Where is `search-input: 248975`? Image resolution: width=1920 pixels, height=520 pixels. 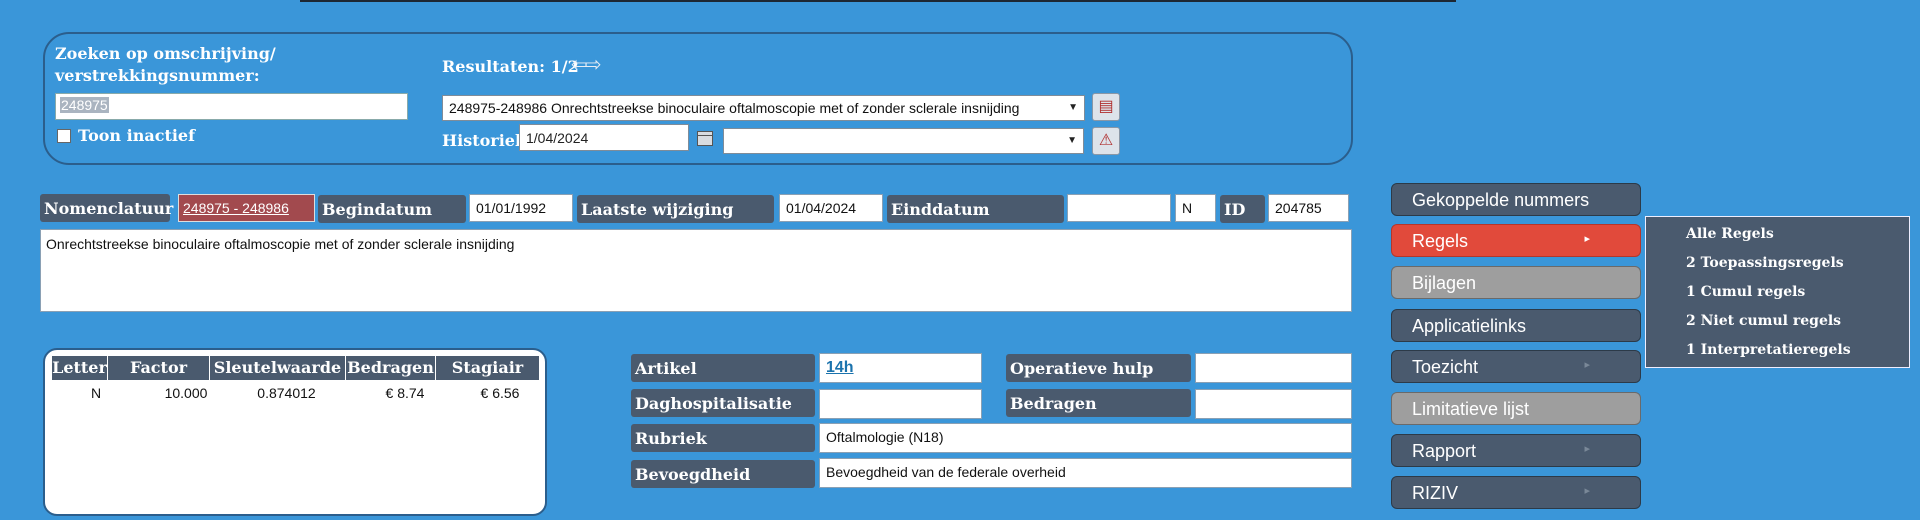 search-input: 248975 is located at coordinates (231, 106).